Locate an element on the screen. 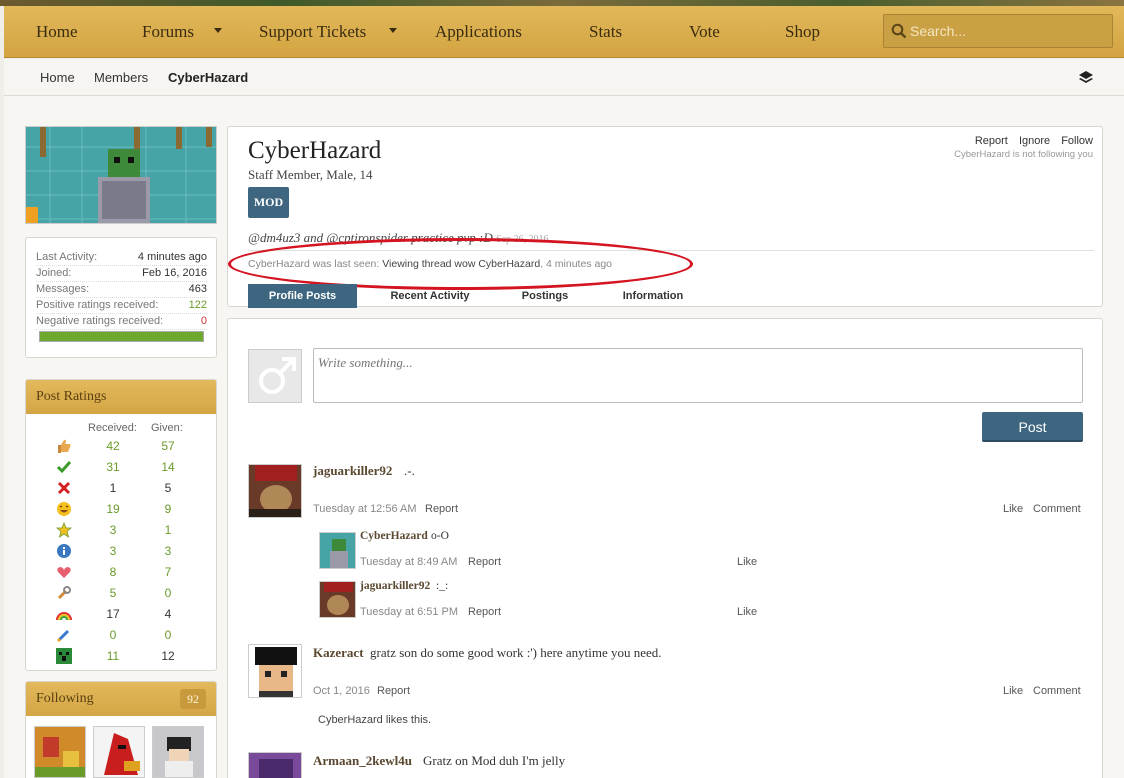 This screenshot has width=1124, height=778. info-icon is located at coordinates (64, 551).